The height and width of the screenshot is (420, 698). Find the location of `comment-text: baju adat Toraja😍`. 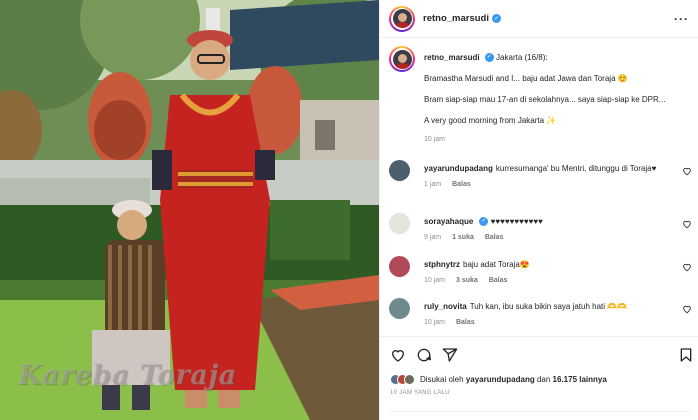

comment-text: baju adat Toraja😍 is located at coordinates (496, 264).